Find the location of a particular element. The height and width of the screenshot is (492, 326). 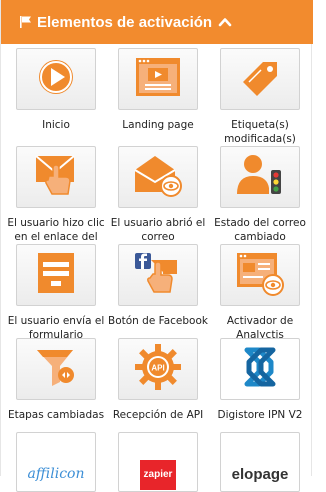

tile-label: El usuario hizo clic en el enlace del is located at coordinates (56, 230).